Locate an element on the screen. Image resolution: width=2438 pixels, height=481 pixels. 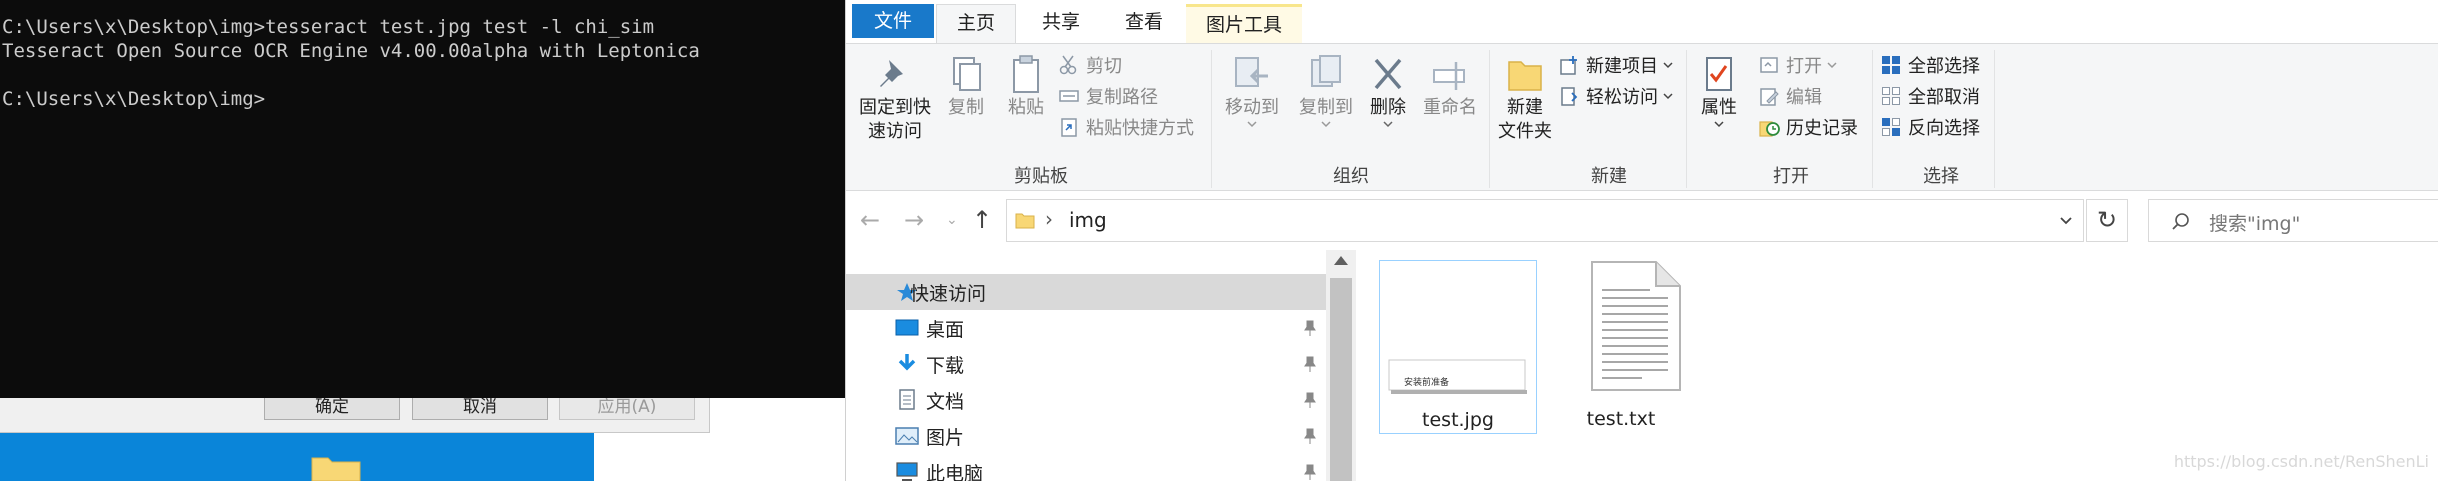
copy-path-button: 复制路径 is located at coordinates (1108, 96).